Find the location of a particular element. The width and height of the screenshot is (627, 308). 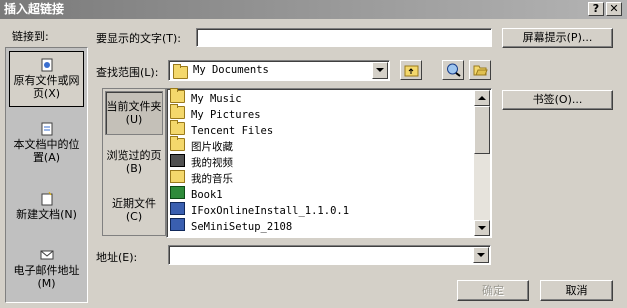

cancel-button: 取消 is located at coordinates (576, 290).